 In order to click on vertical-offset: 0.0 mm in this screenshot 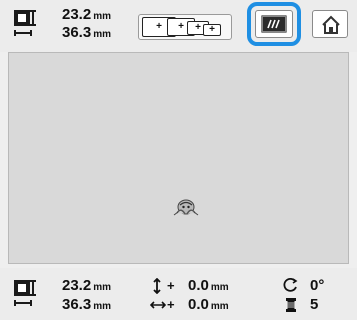, I will do `click(208, 286)`.